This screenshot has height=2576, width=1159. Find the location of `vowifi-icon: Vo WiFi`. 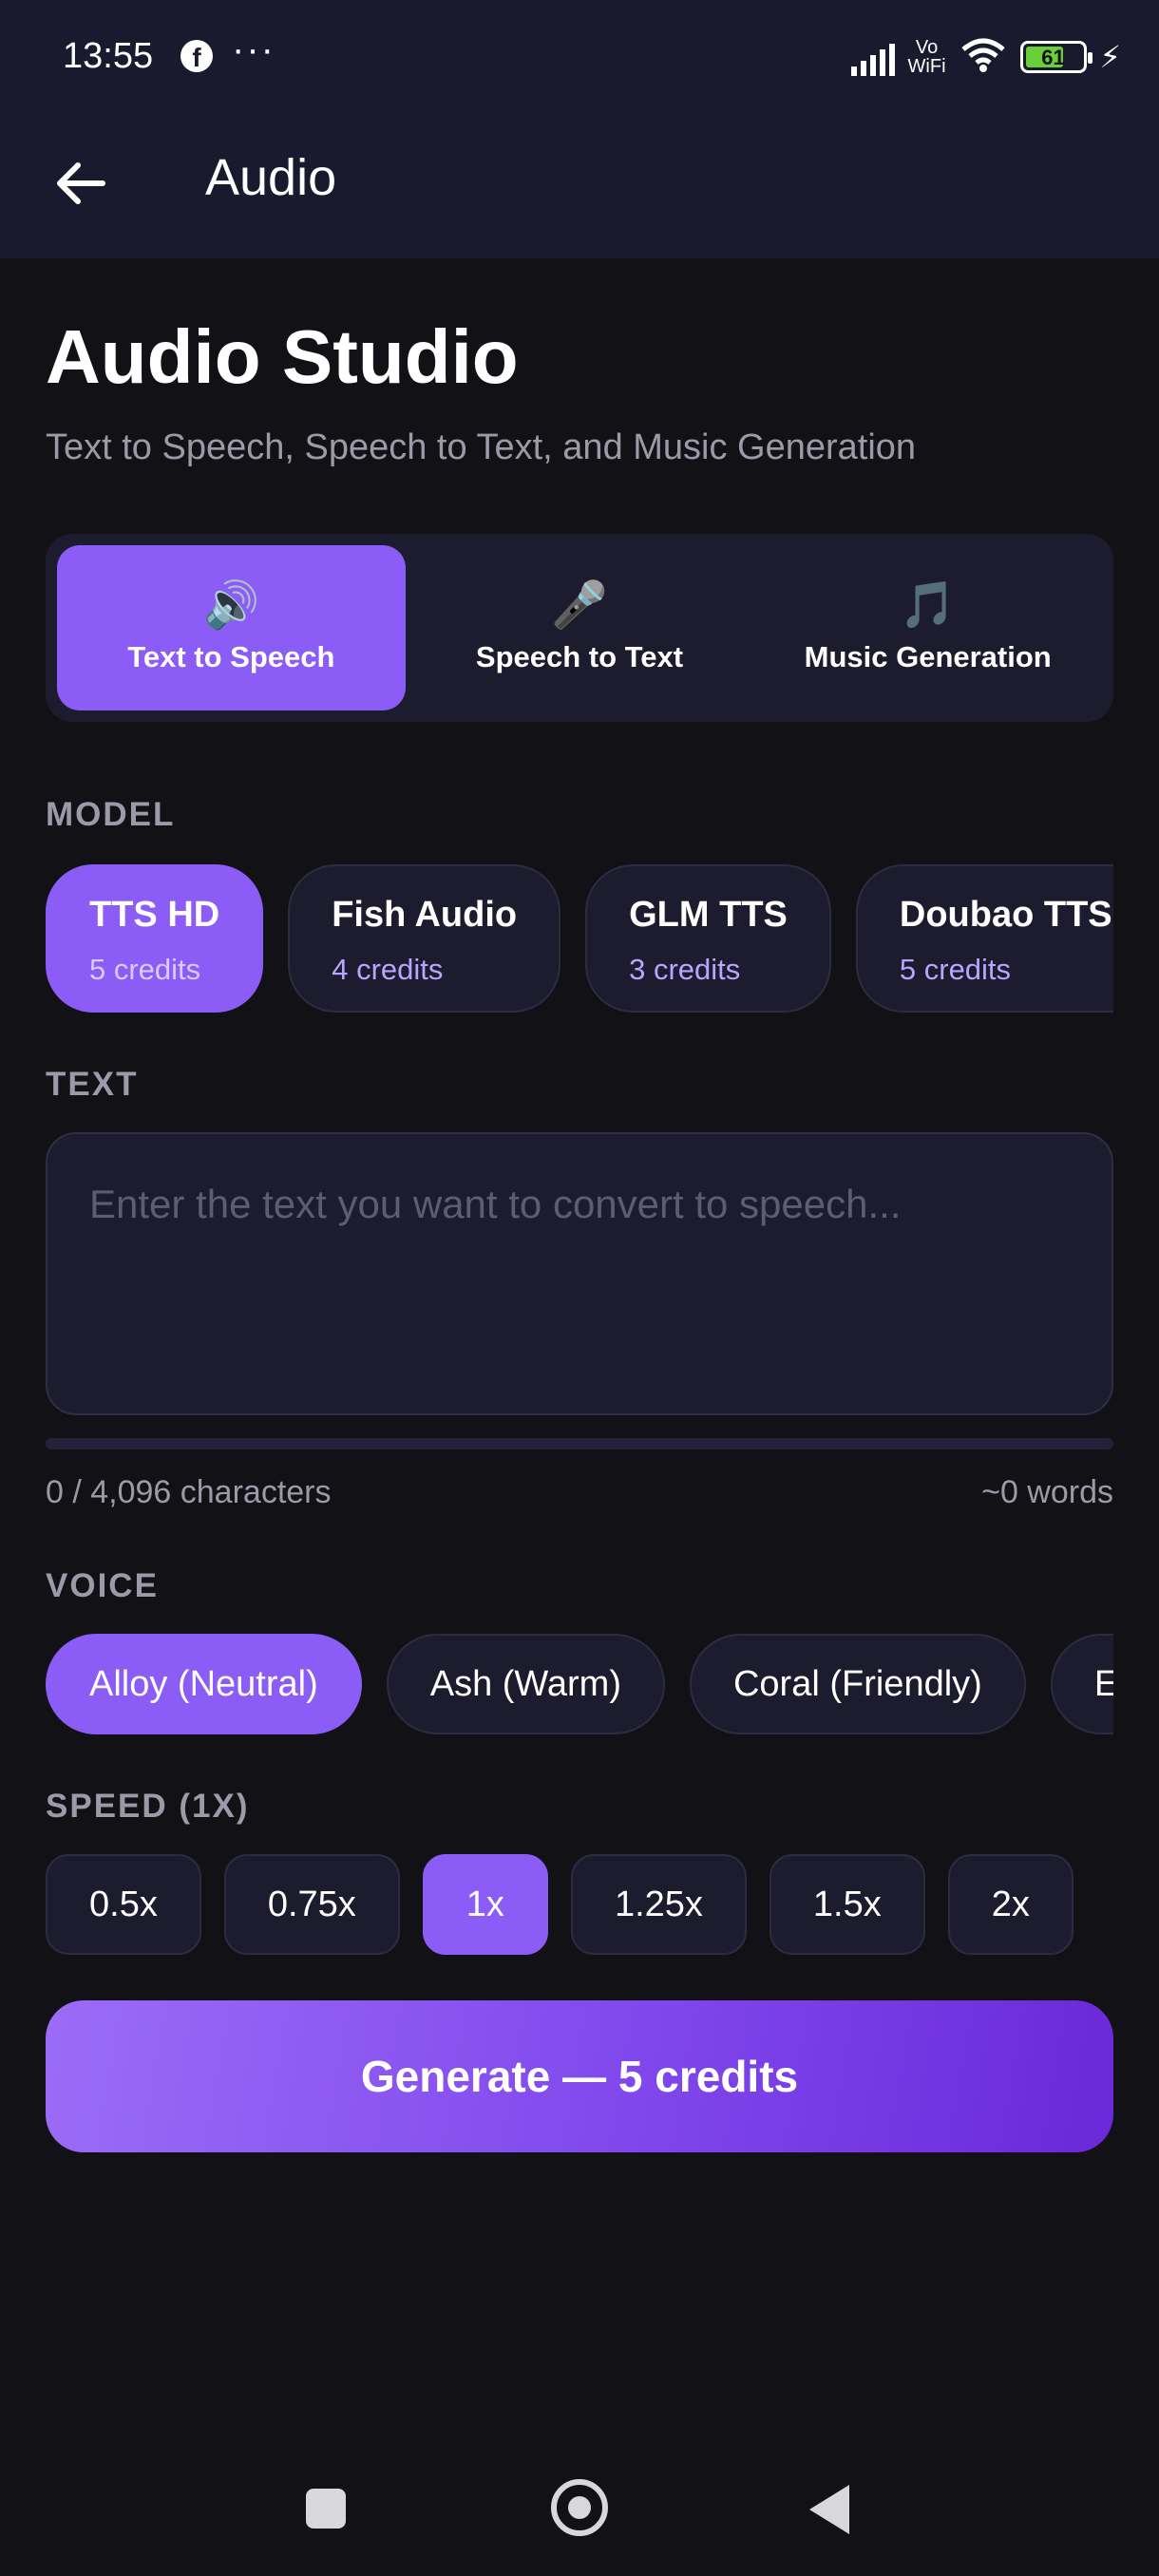

vowifi-icon: Vo WiFi is located at coordinates (926, 57).